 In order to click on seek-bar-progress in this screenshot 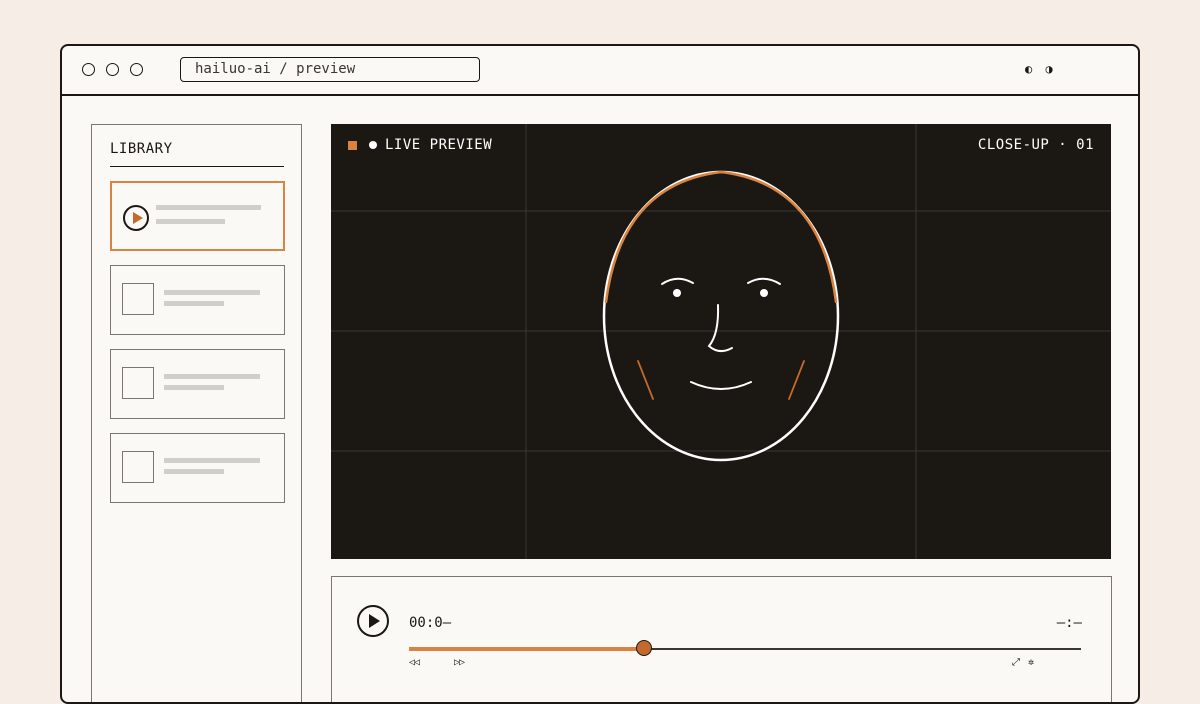, I will do `click(527, 649)`.